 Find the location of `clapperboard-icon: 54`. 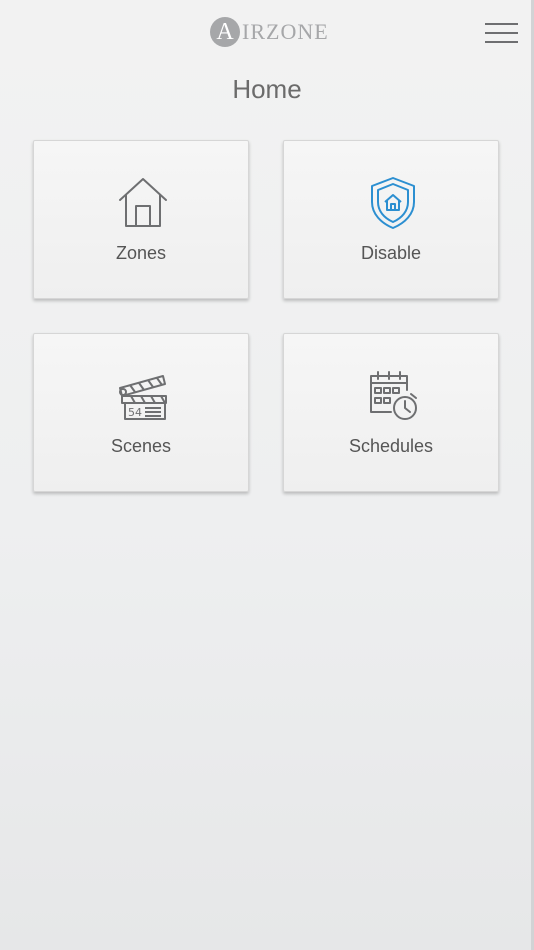

clapperboard-icon: 54 is located at coordinates (143, 396).